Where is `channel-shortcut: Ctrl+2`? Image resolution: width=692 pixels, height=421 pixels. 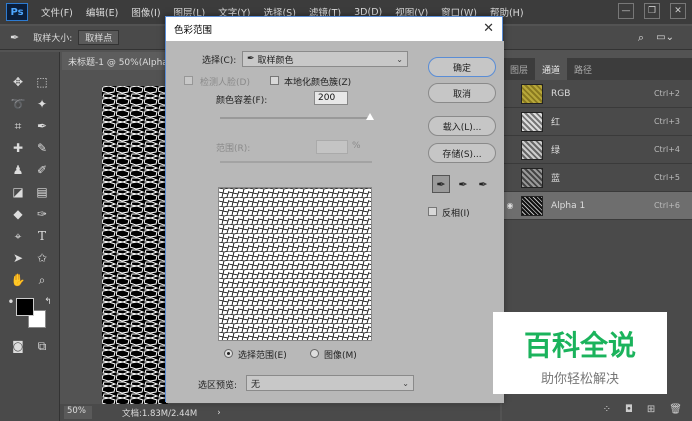
channel-shortcut: Ctrl+2 is located at coordinates (666, 93).